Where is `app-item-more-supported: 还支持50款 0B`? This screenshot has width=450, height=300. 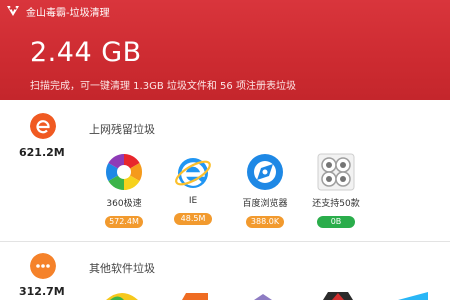 app-item-more-supported: 还支持50款 0B is located at coordinates (336, 190).